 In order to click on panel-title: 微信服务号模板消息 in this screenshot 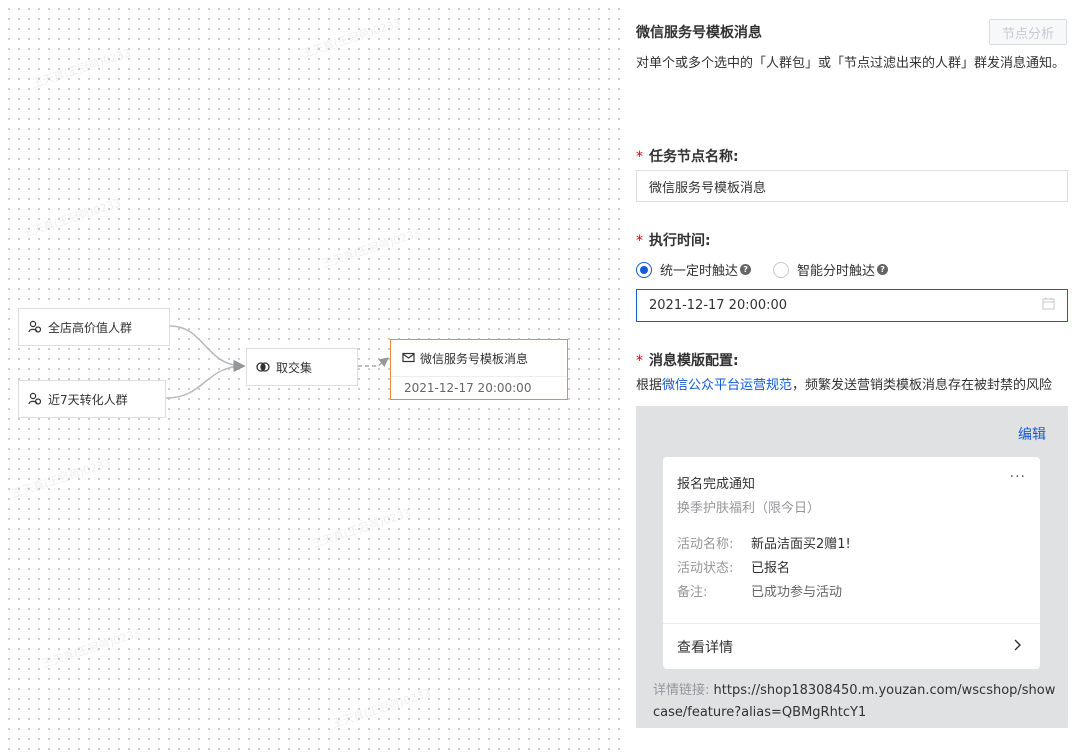, I will do `click(699, 33)`.